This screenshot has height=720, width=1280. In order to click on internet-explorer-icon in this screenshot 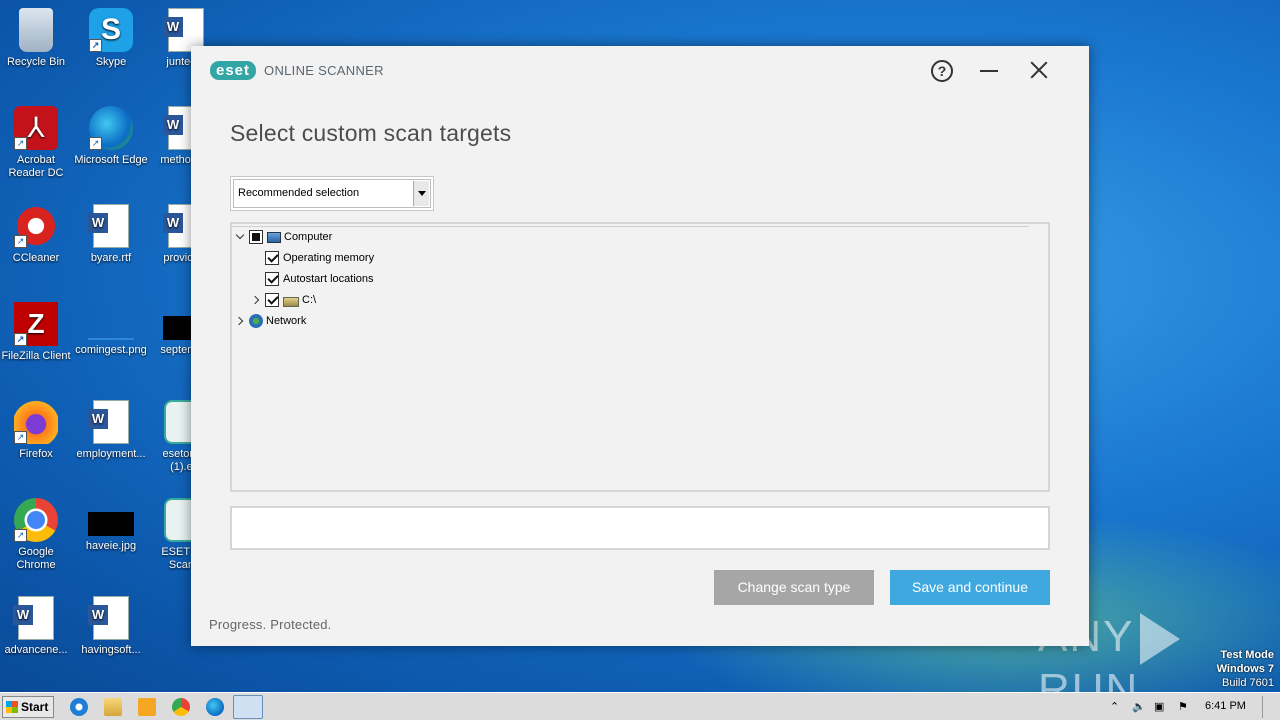, I will do `click(79, 707)`.